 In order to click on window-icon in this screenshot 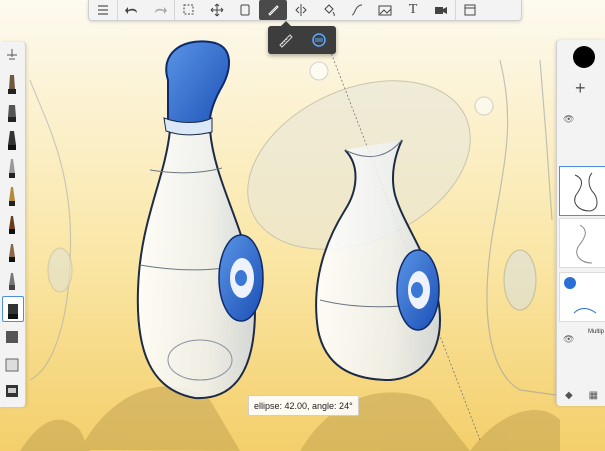, I will do `click(469, 10)`.